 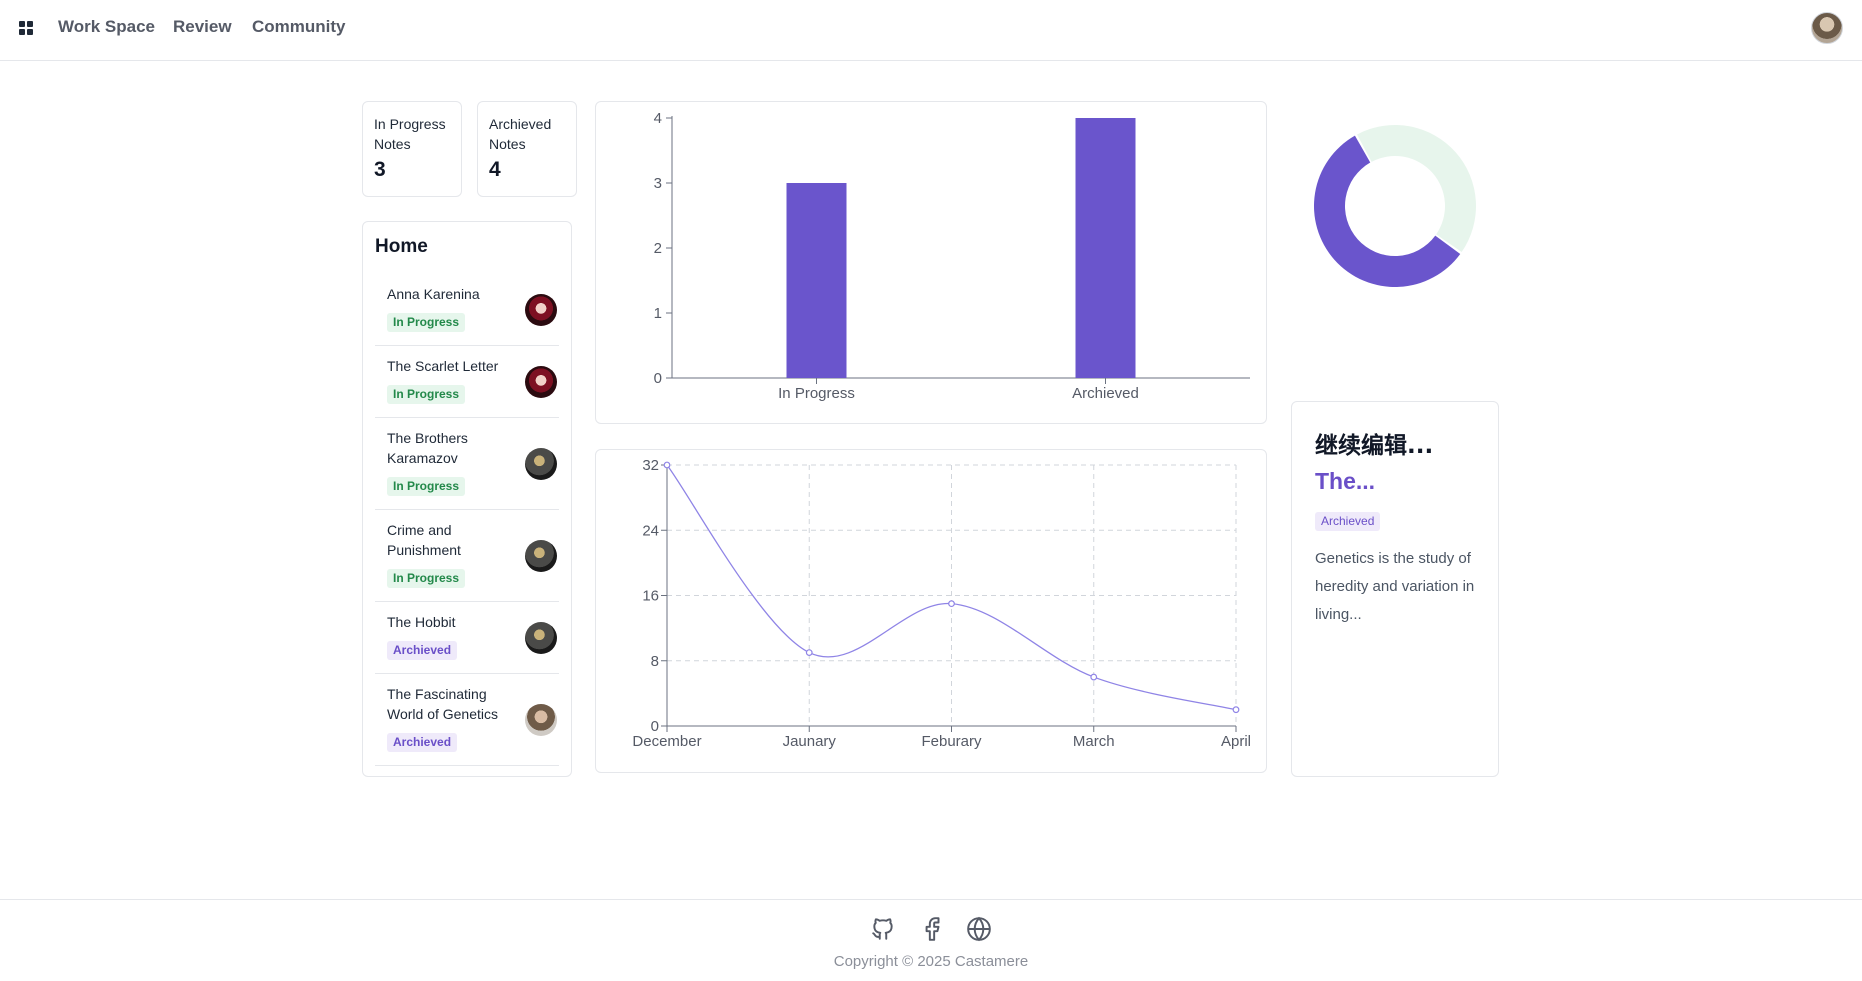 I want to click on note-title: The Hobbit, so click(x=421, y=622).